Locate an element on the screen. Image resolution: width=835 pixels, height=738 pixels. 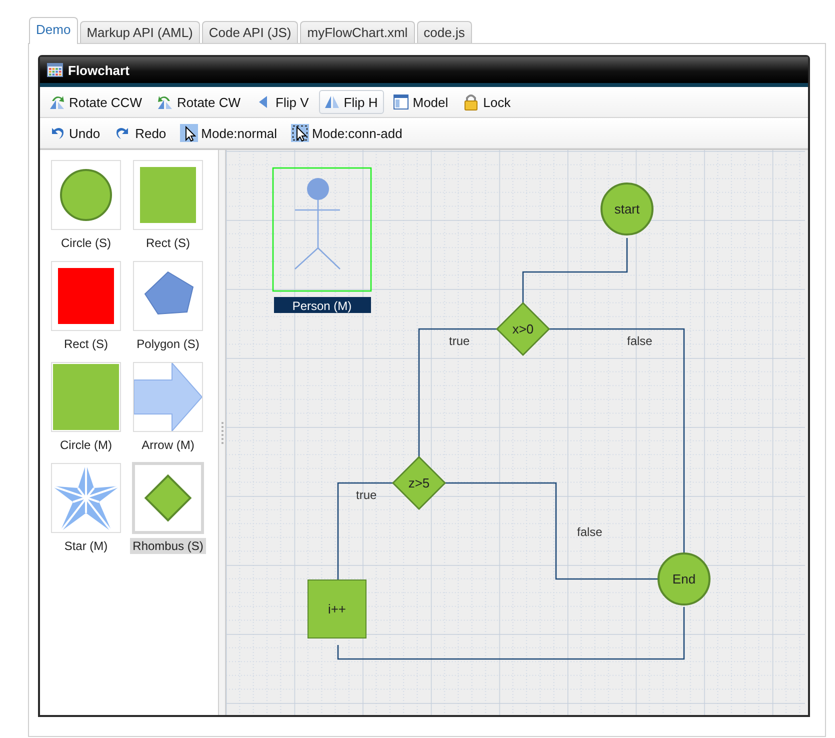
circle-node: End is located at coordinates (684, 579).